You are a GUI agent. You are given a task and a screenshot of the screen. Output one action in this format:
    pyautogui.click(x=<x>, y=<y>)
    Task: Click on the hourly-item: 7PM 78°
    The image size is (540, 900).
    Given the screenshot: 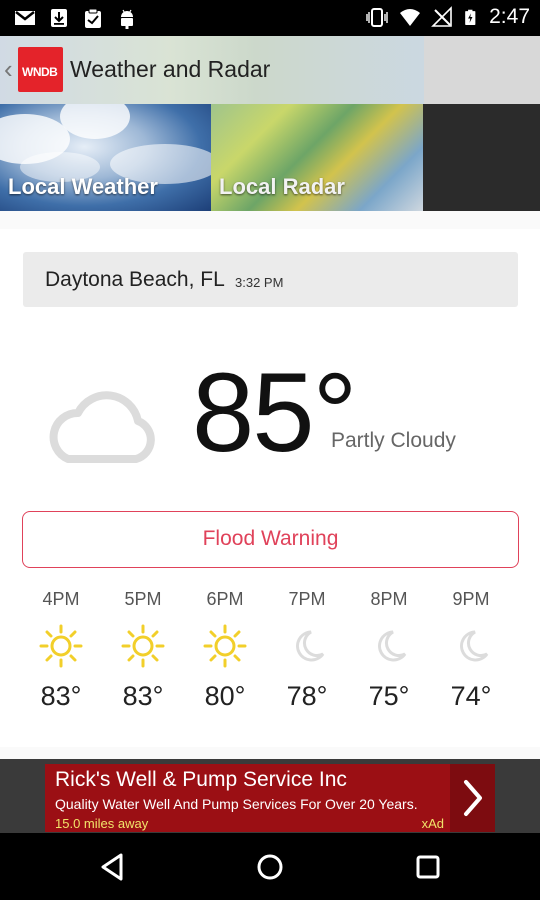 What is the action you would take?
    pyautogui.click(x=307, y=650)
    